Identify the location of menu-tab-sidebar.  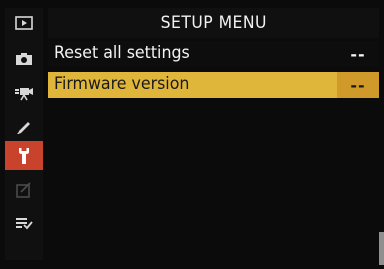
(24, 134).